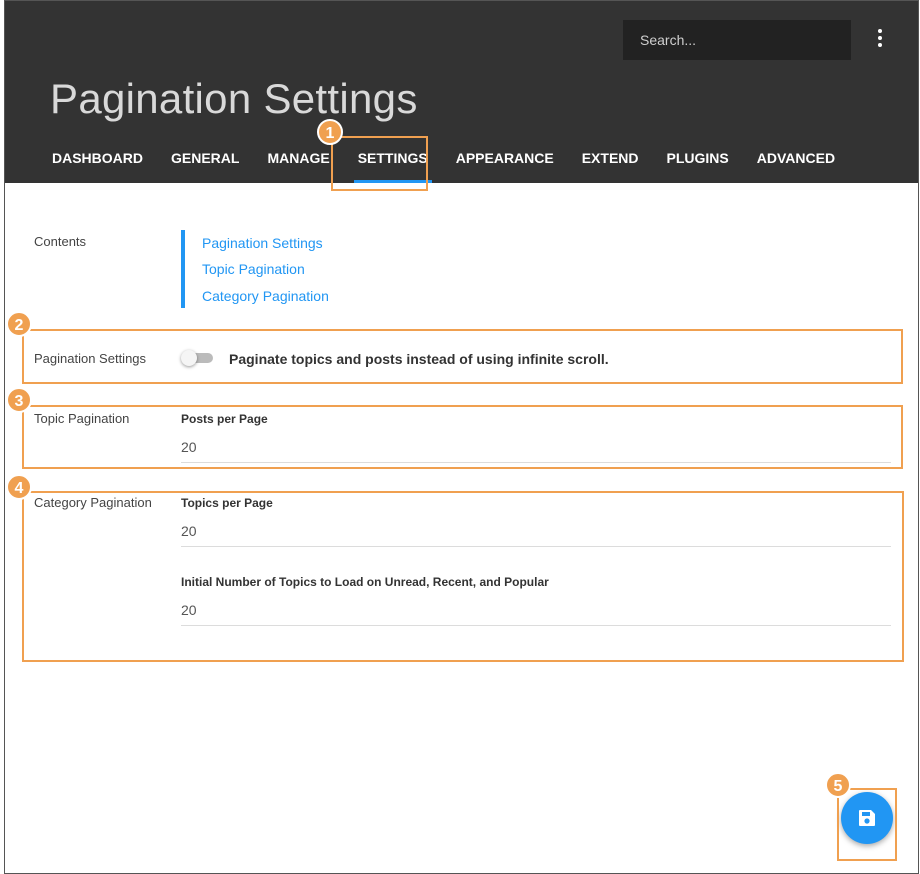 This screenshot has width=920, height=874. I want to click on tab-general: GENERAL, so click(205, 162).